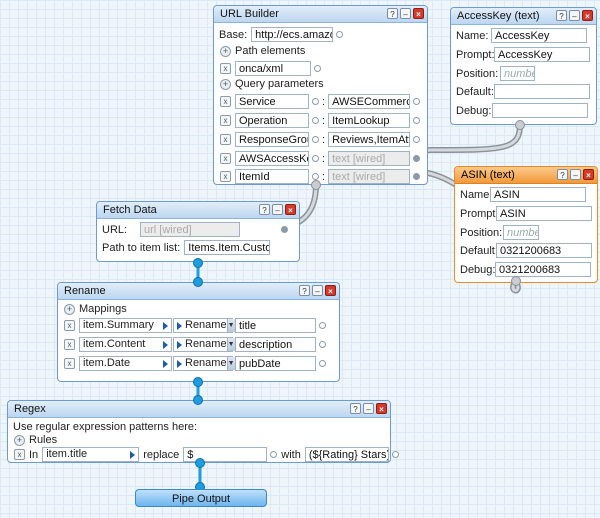 The height and width of the screenshot is (518, 600). Describe the element at coordinates (340, 34) in the screenshot. I see `base-terminal` at that location.